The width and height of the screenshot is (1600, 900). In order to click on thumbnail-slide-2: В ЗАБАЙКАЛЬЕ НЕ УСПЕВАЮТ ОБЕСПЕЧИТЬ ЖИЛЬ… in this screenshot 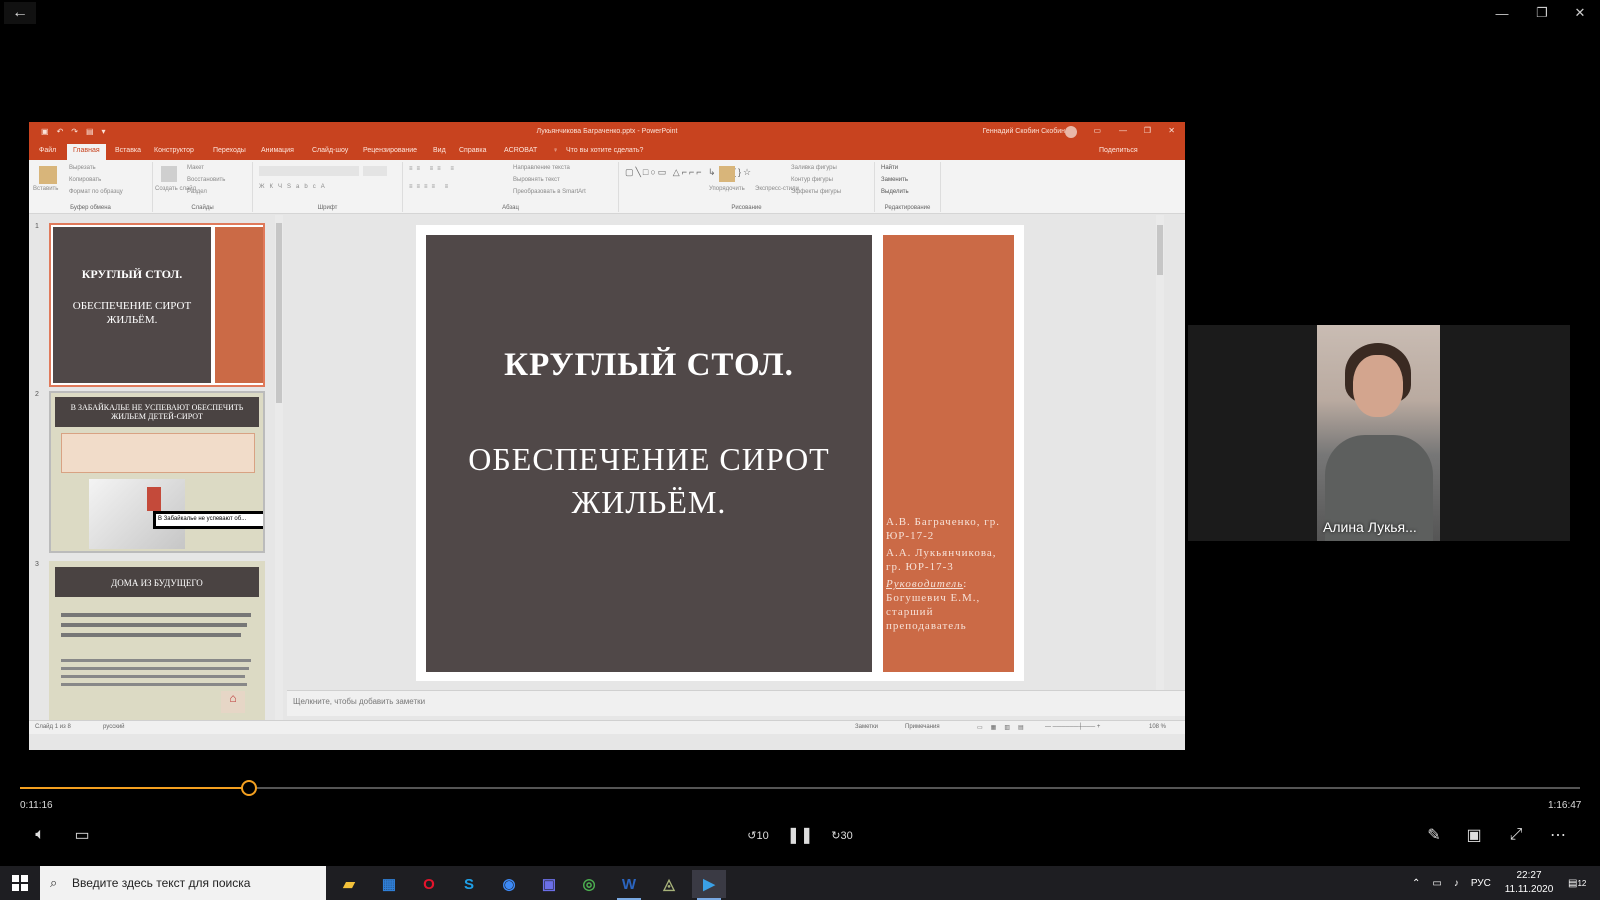, I will do `click(157, 472)`.